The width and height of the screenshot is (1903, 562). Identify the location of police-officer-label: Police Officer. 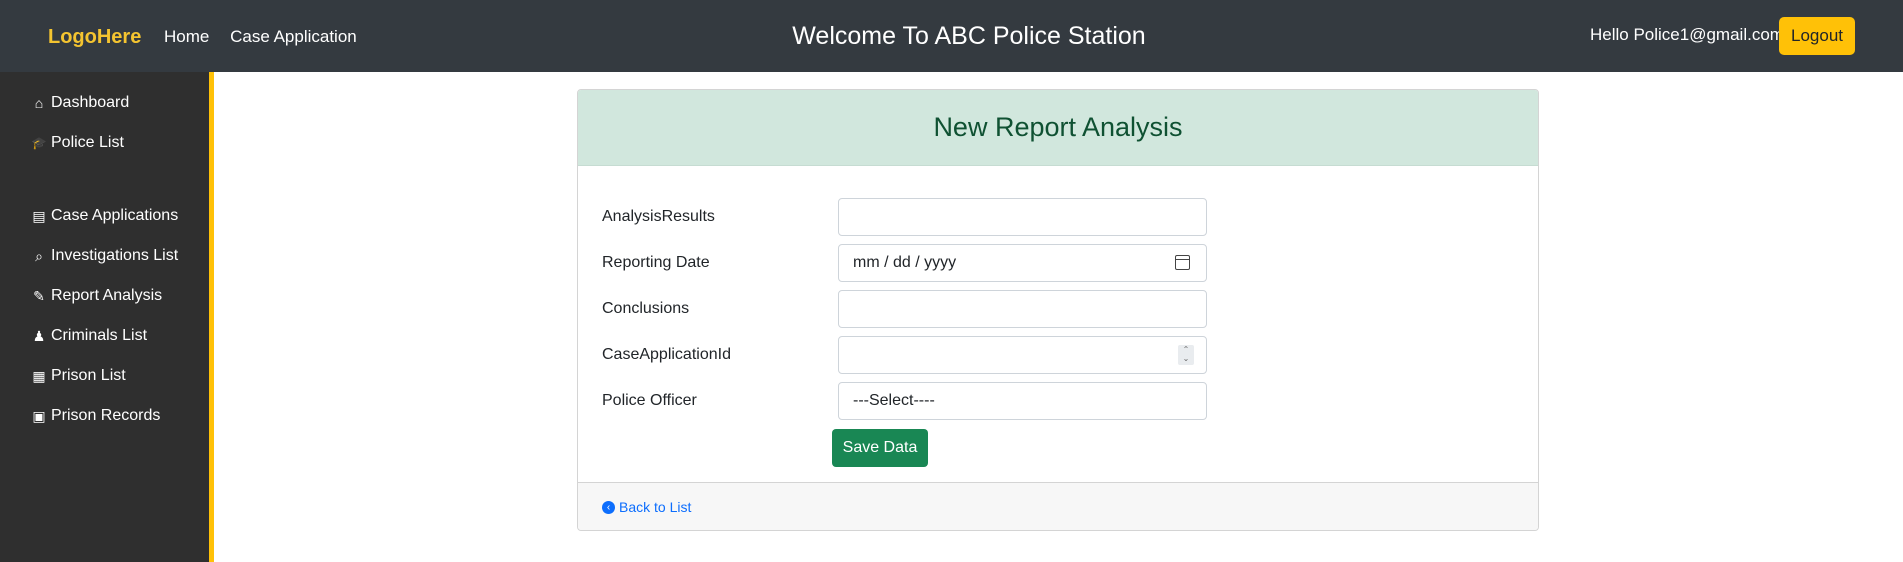
(649, 400).